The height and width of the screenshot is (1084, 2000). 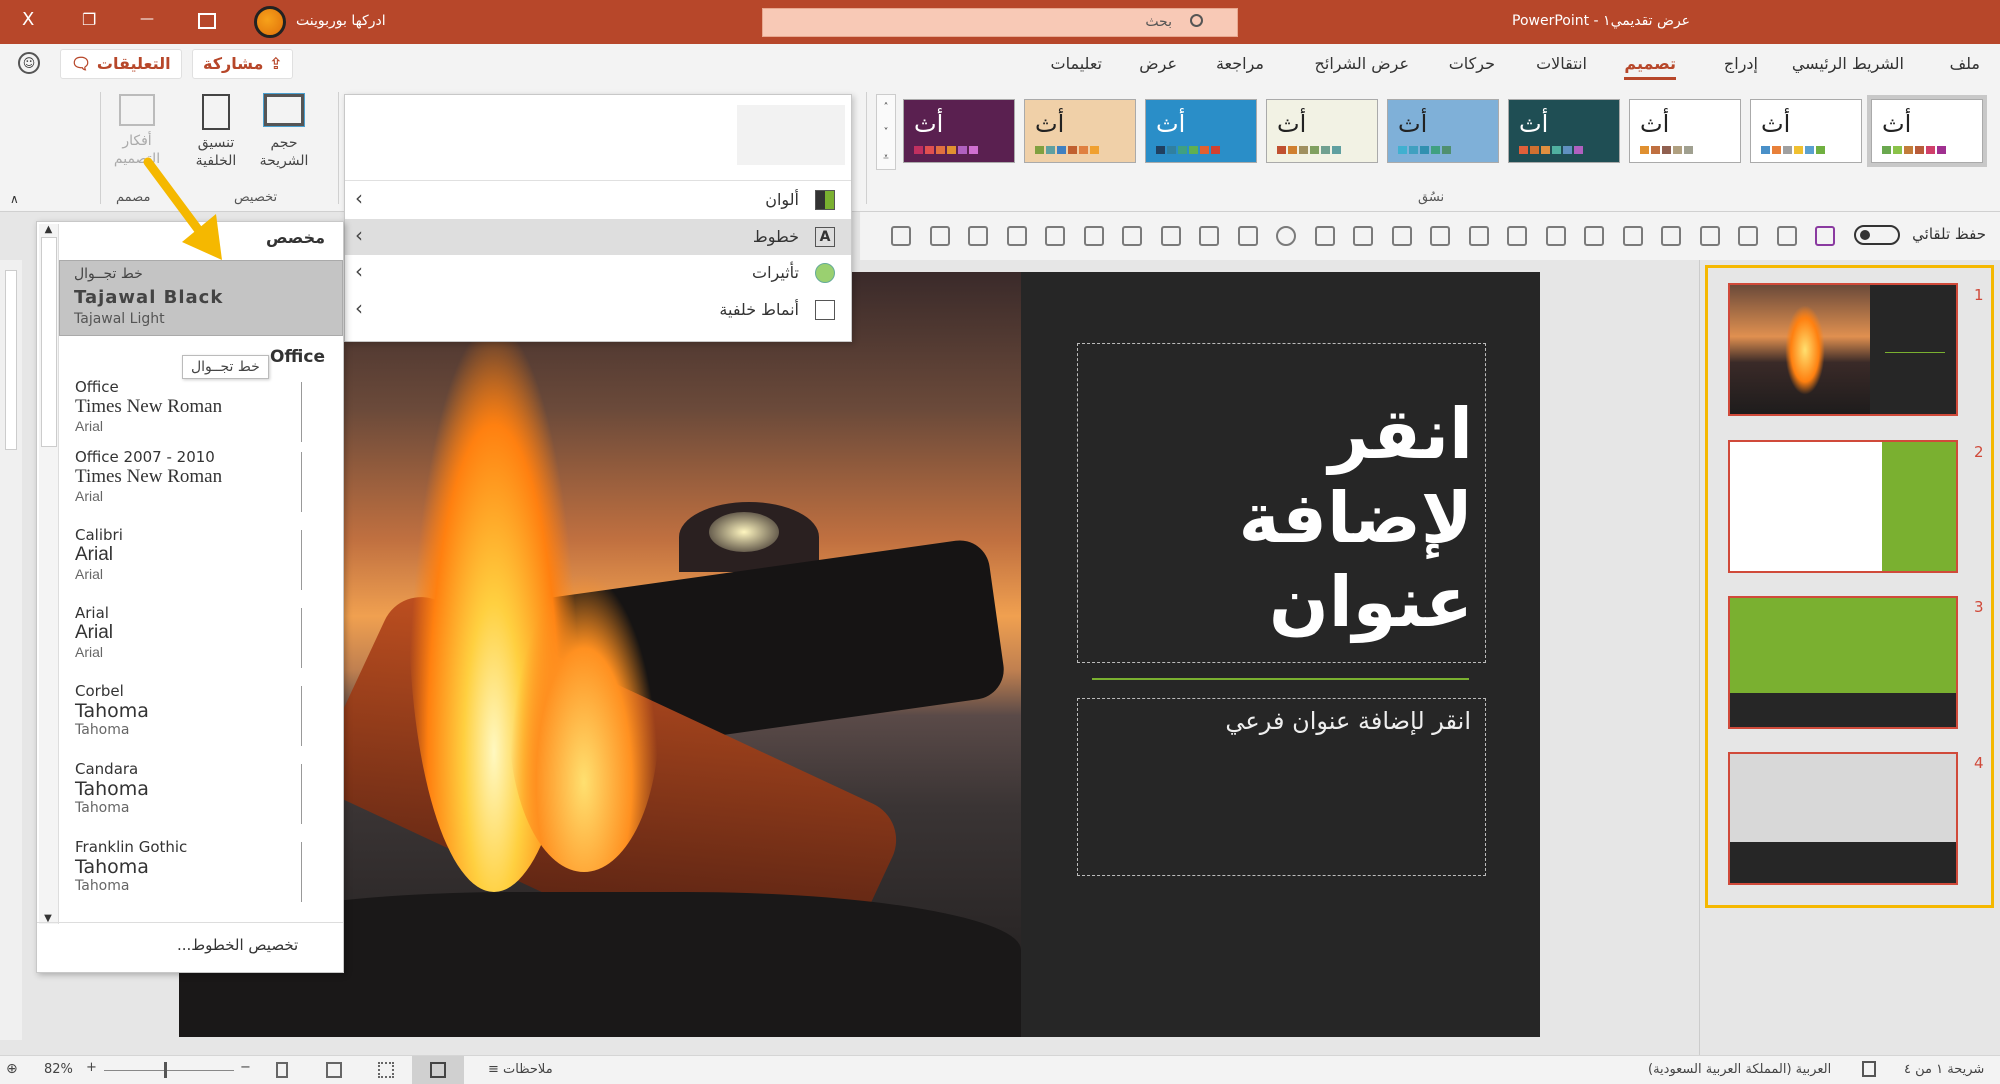 I want to click on send-backward-icon, so click(x=1517, y=236).